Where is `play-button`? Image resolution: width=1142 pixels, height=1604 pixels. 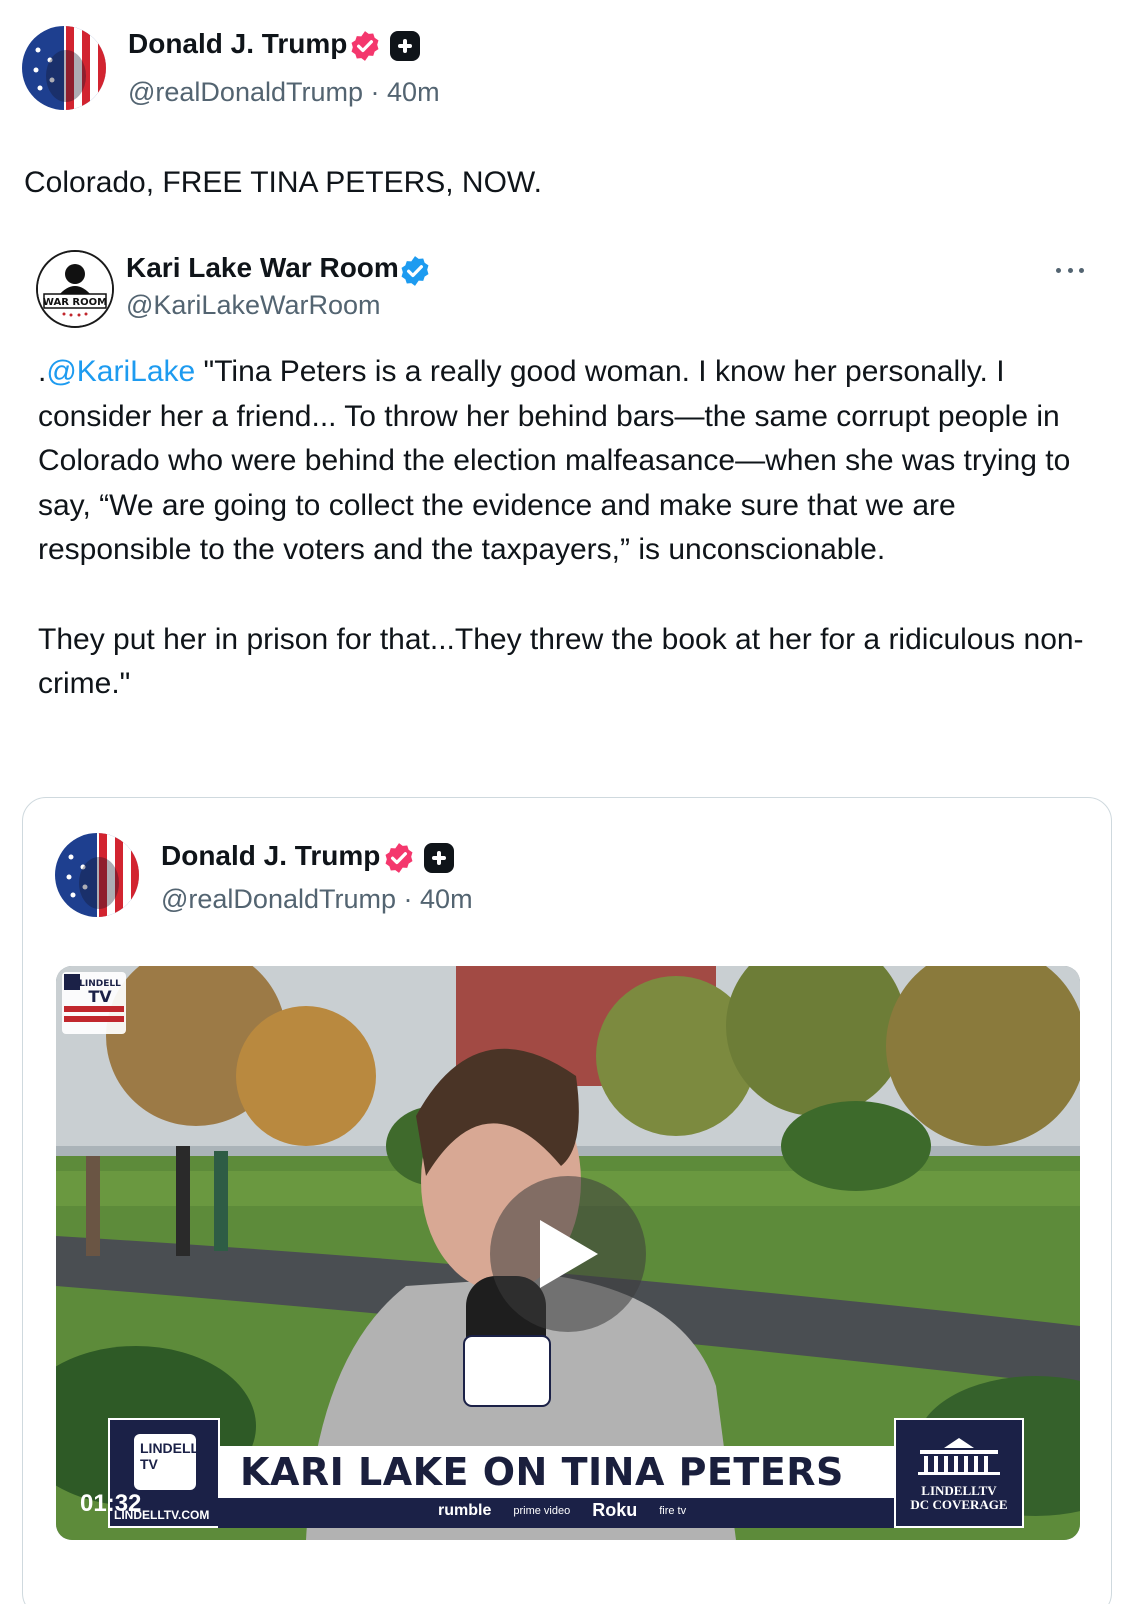 play-button is located at coordinates (568, 1254).